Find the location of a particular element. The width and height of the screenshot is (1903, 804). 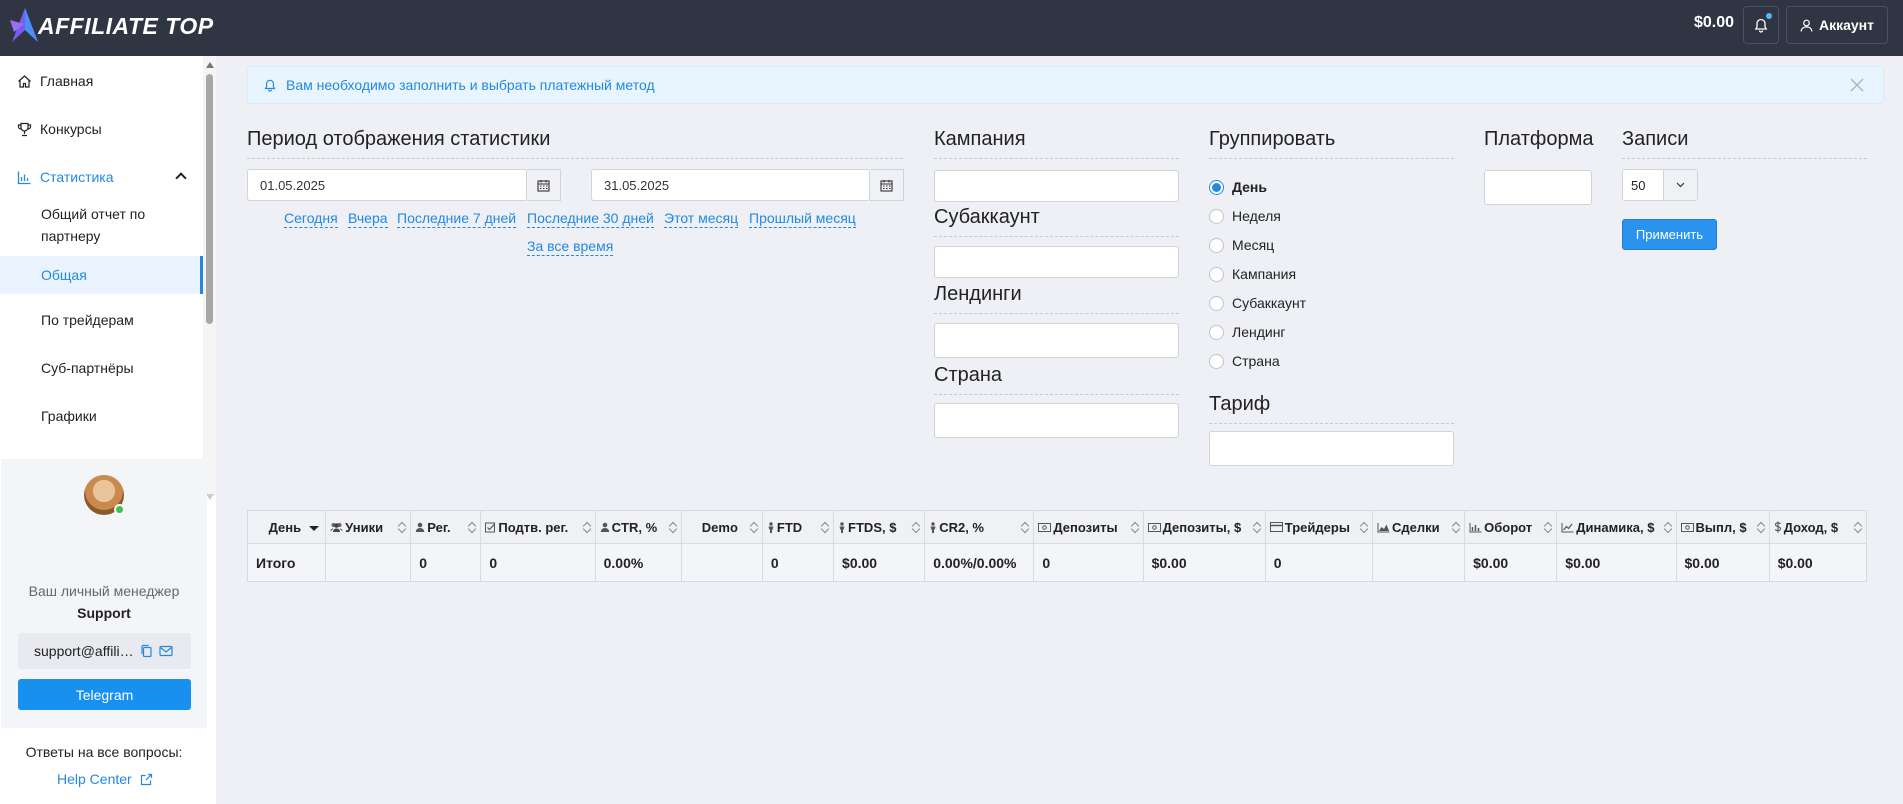

th-deposits-amount: Депозиты, $ is located at coordinates (1204, 527).